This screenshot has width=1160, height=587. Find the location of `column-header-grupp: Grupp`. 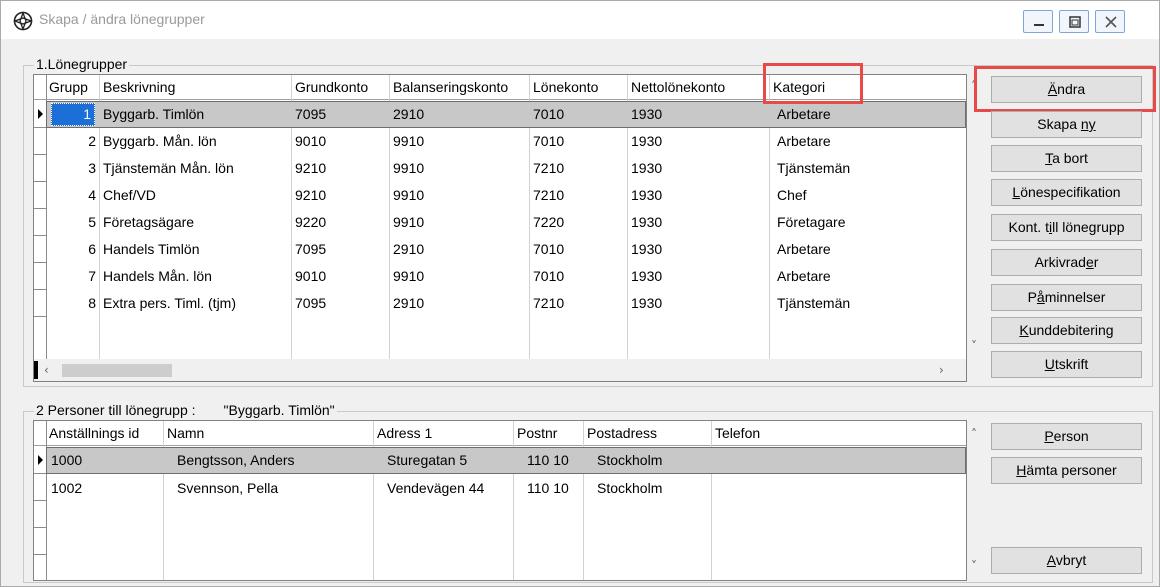

column-header-grupp: Grupp is located at coordinates (73, 87).